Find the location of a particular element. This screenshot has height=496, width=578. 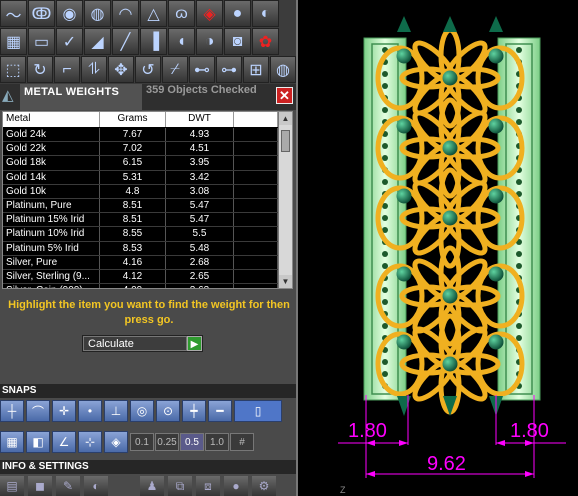

table-row: Gold 10k 4.8 3.08 is located at coordinates (140, 191).